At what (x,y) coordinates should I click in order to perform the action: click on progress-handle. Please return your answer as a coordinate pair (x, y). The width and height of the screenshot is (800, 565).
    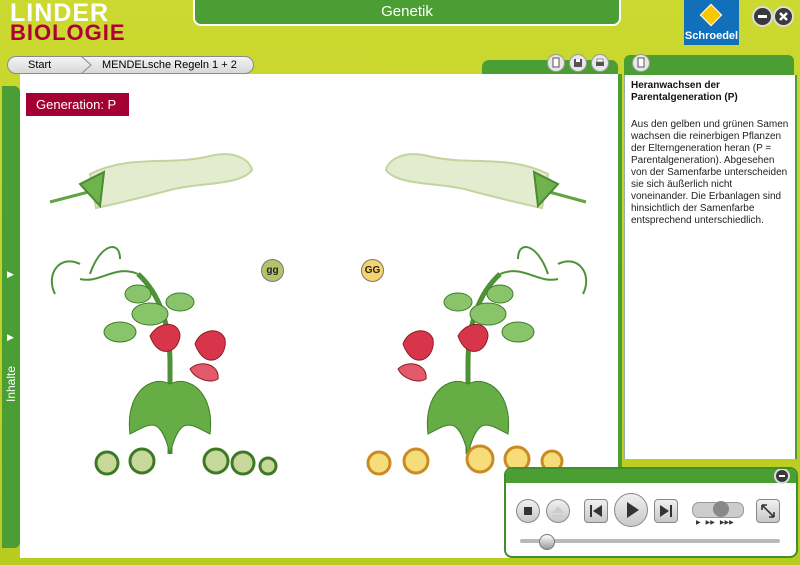
    Looking at the image, I should click on (547, 542).